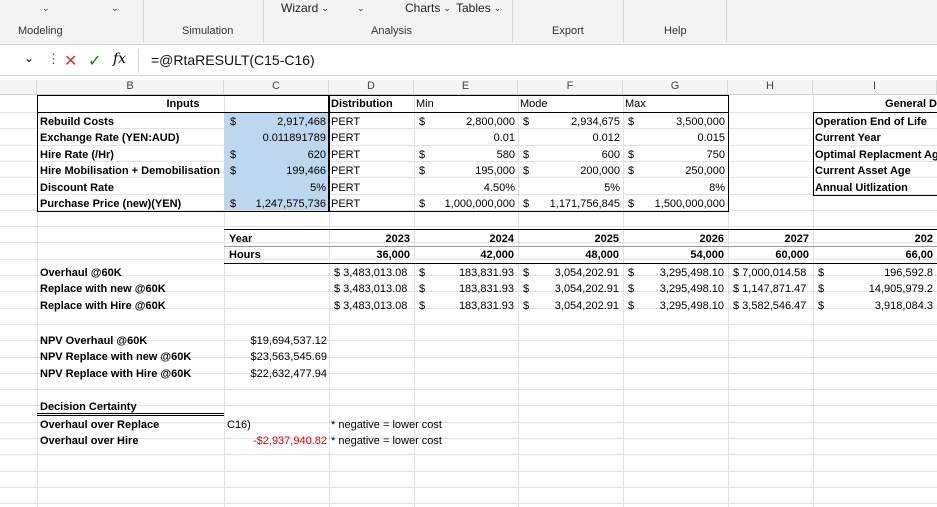 This screenshot has height=507, width=937. Describe the element at coordinates (577, 204) in the screenshot. I see `mode-cell: 1,171,756,845` at that location.